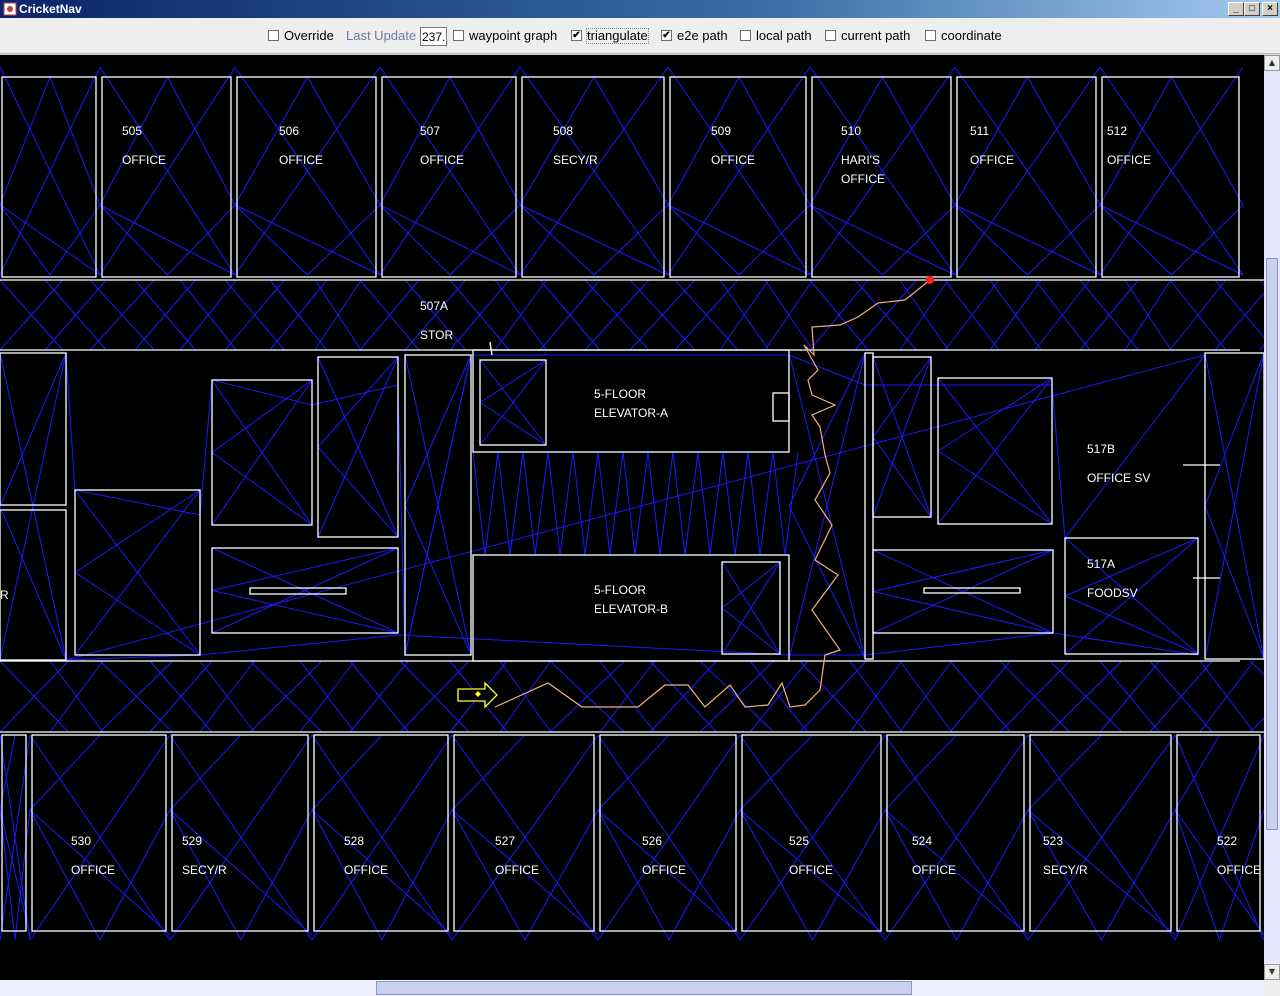  What do you see at coordinates (289, 131) in the screenshot?
I see `room-506-number: 506` at bounding box center [289, 131].